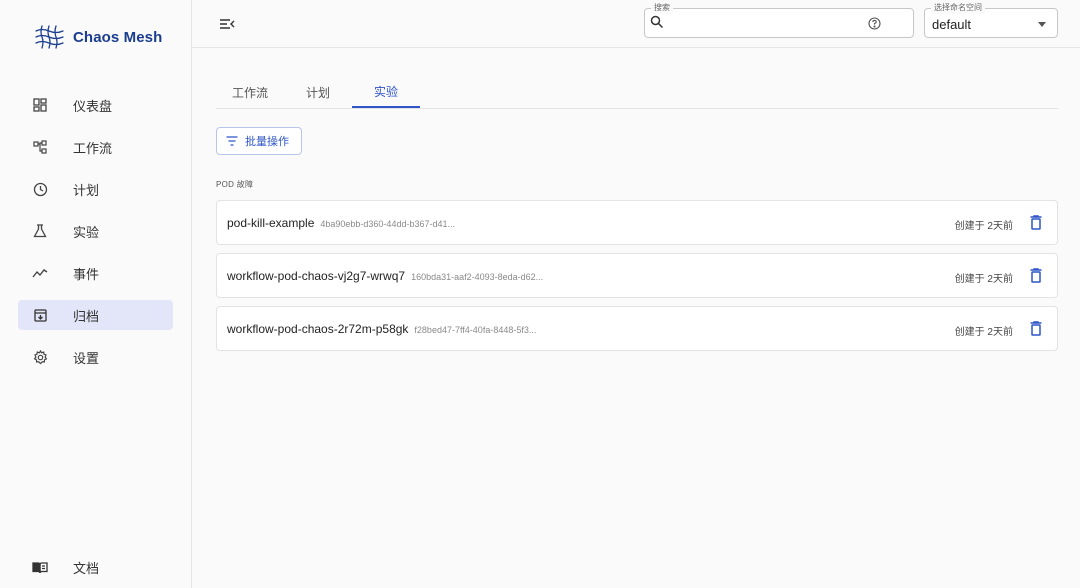  I want to click on sidebar-item-docs: 文档, so click(95, 567).